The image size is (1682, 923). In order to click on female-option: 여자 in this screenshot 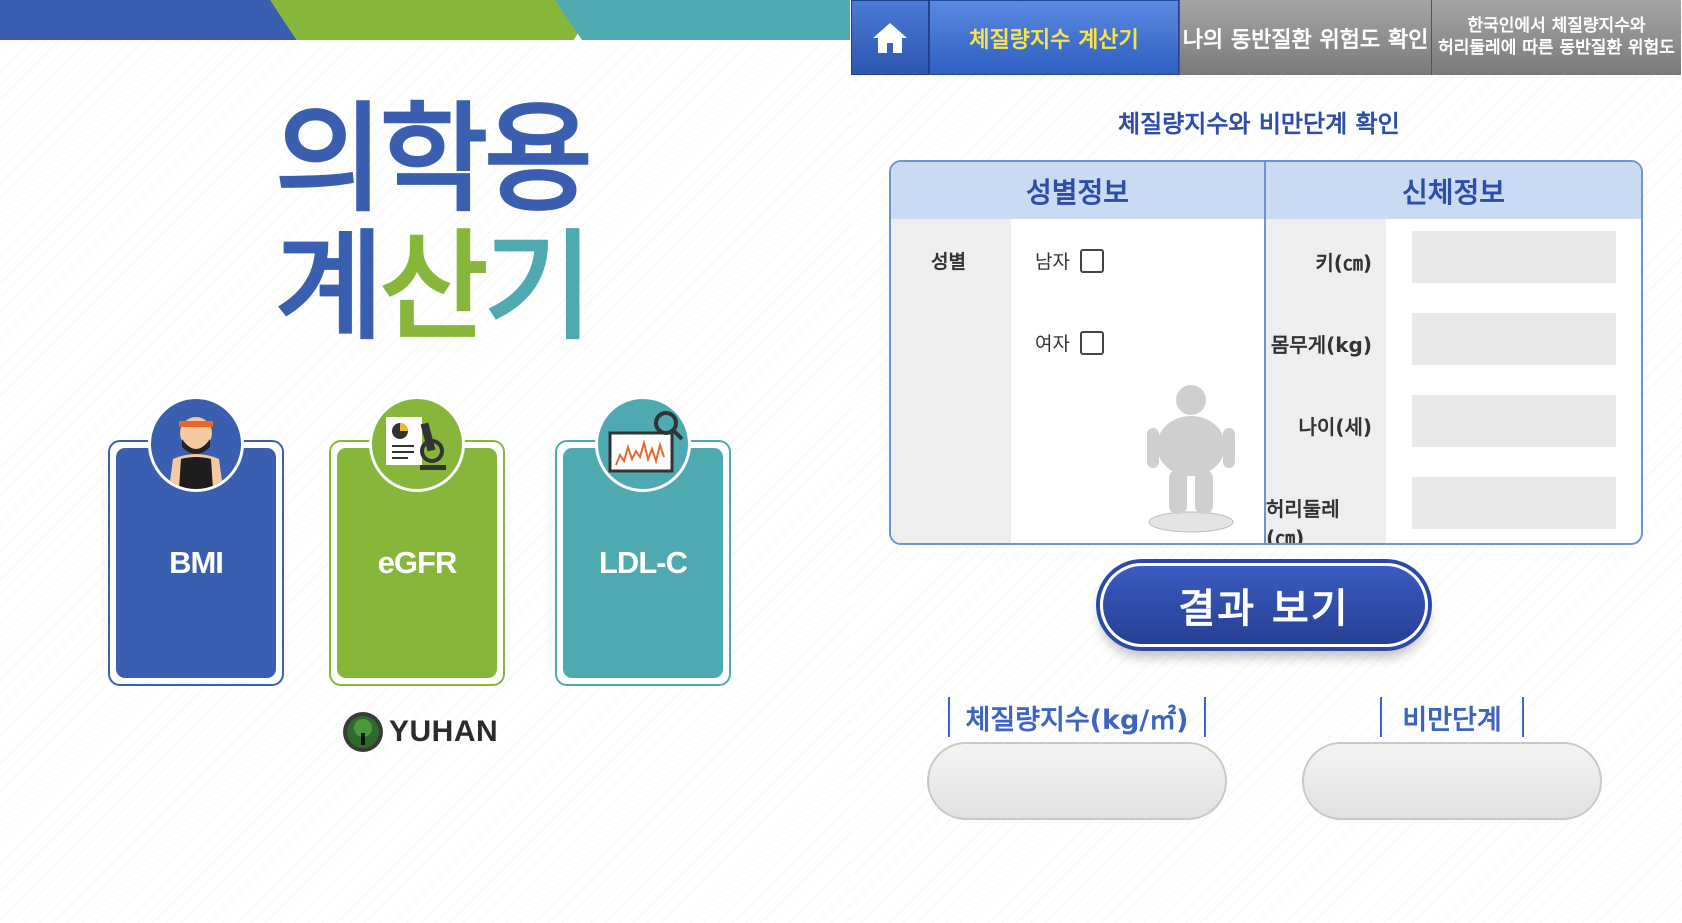, I will do `click(1069, 342)`.